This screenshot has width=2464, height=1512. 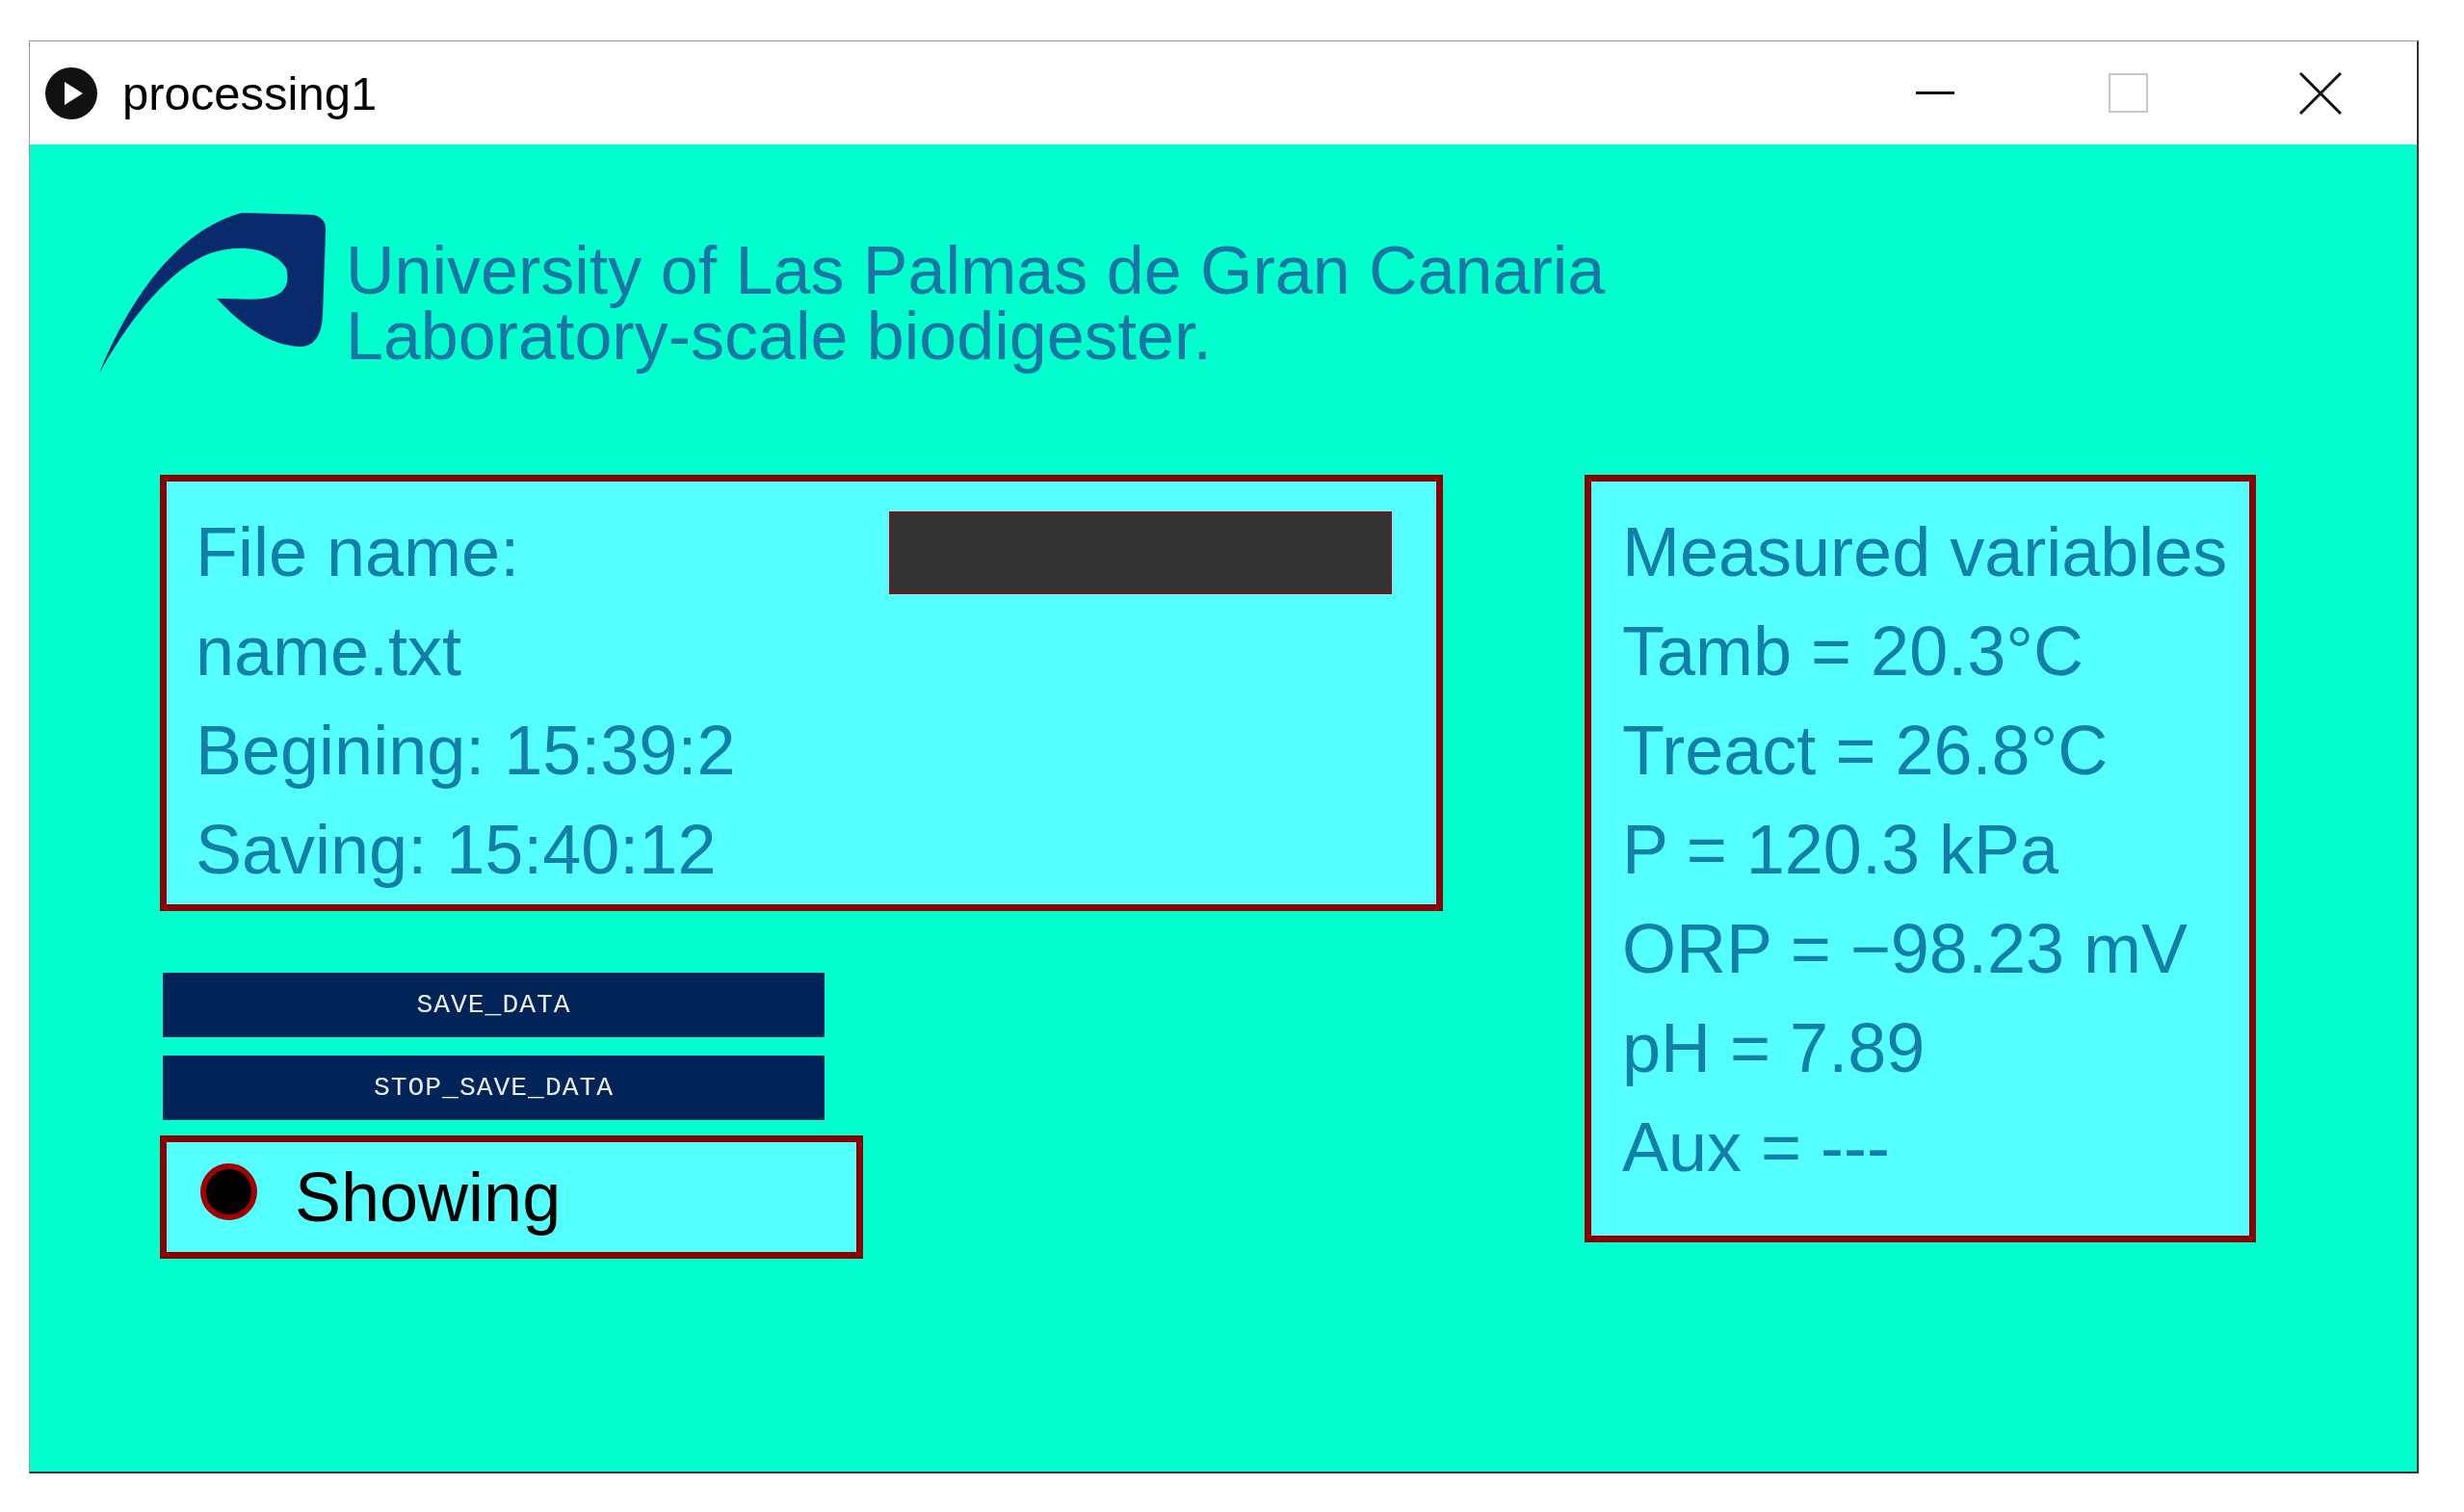 What do you see at coordinates (2320, 93) in the screenshot?
I see `close-icon` at bounding box center [2320, 93].